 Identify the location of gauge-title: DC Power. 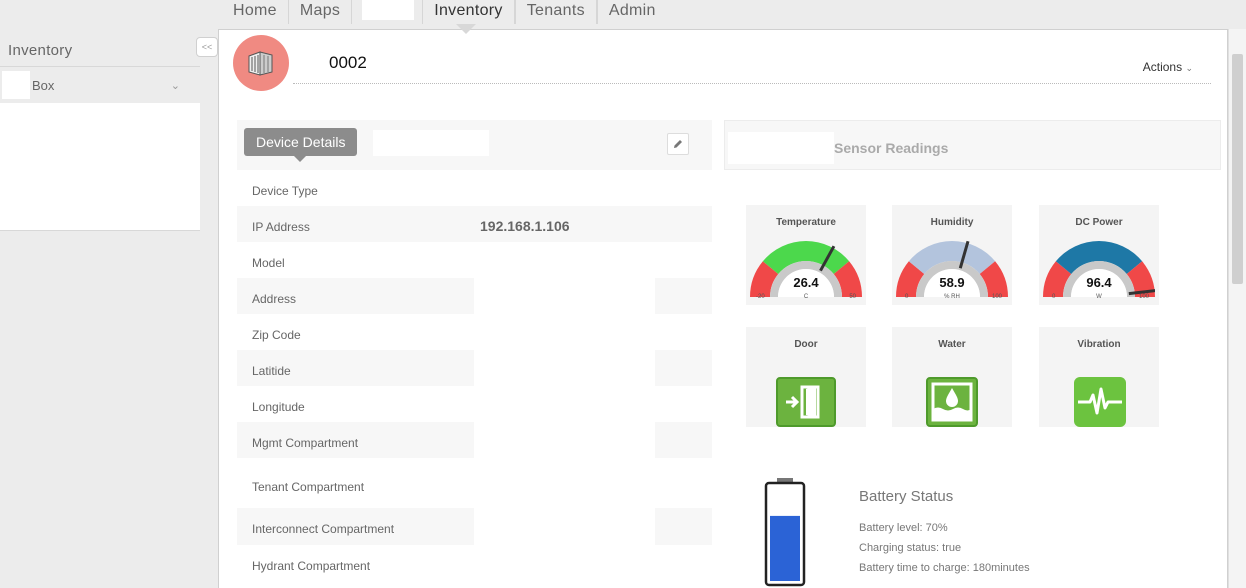
(1099, 222).